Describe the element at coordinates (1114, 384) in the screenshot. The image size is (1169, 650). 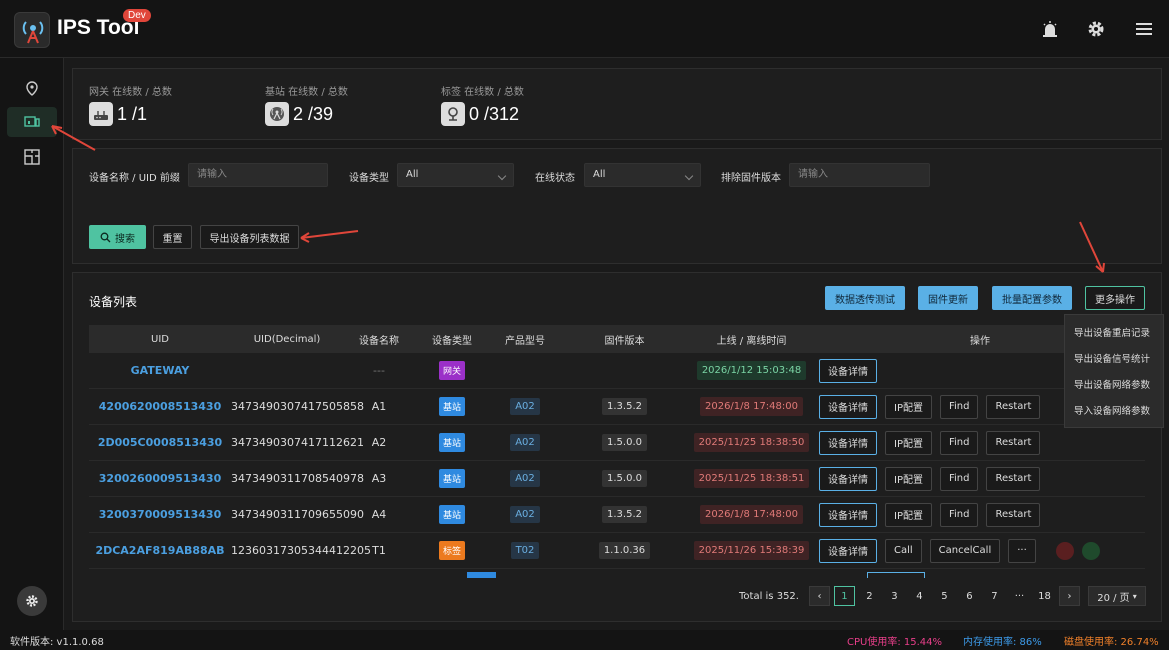
I see `export-network-params-item: 导出设备网络参数` at that location.